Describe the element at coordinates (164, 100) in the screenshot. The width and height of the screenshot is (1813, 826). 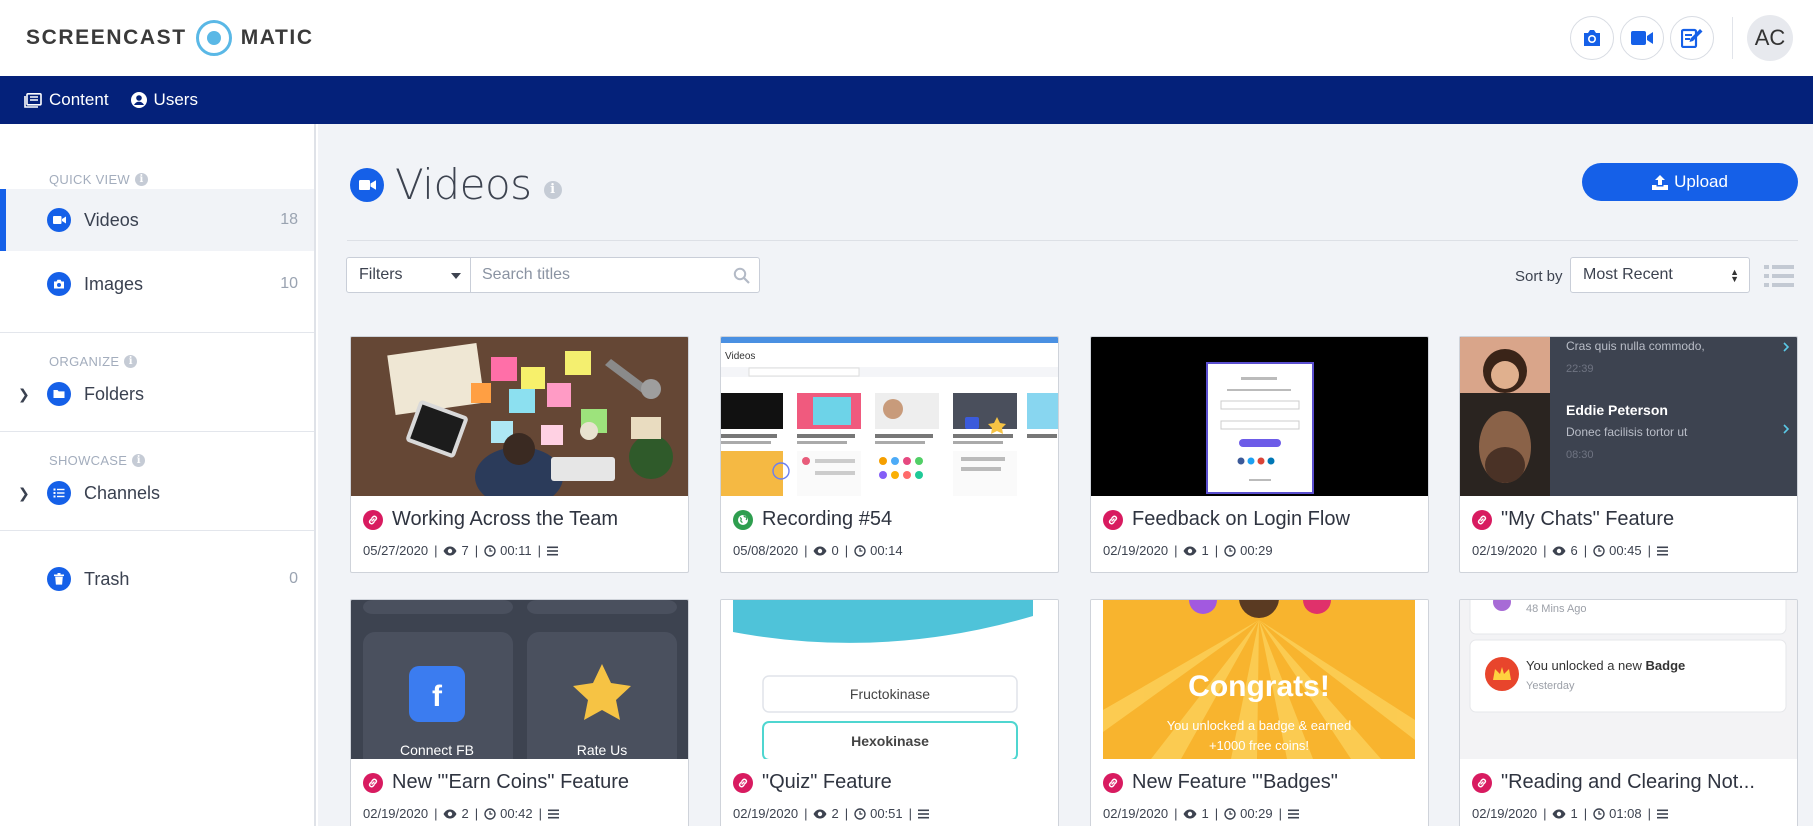
I see `nav-users: Users` at that location.